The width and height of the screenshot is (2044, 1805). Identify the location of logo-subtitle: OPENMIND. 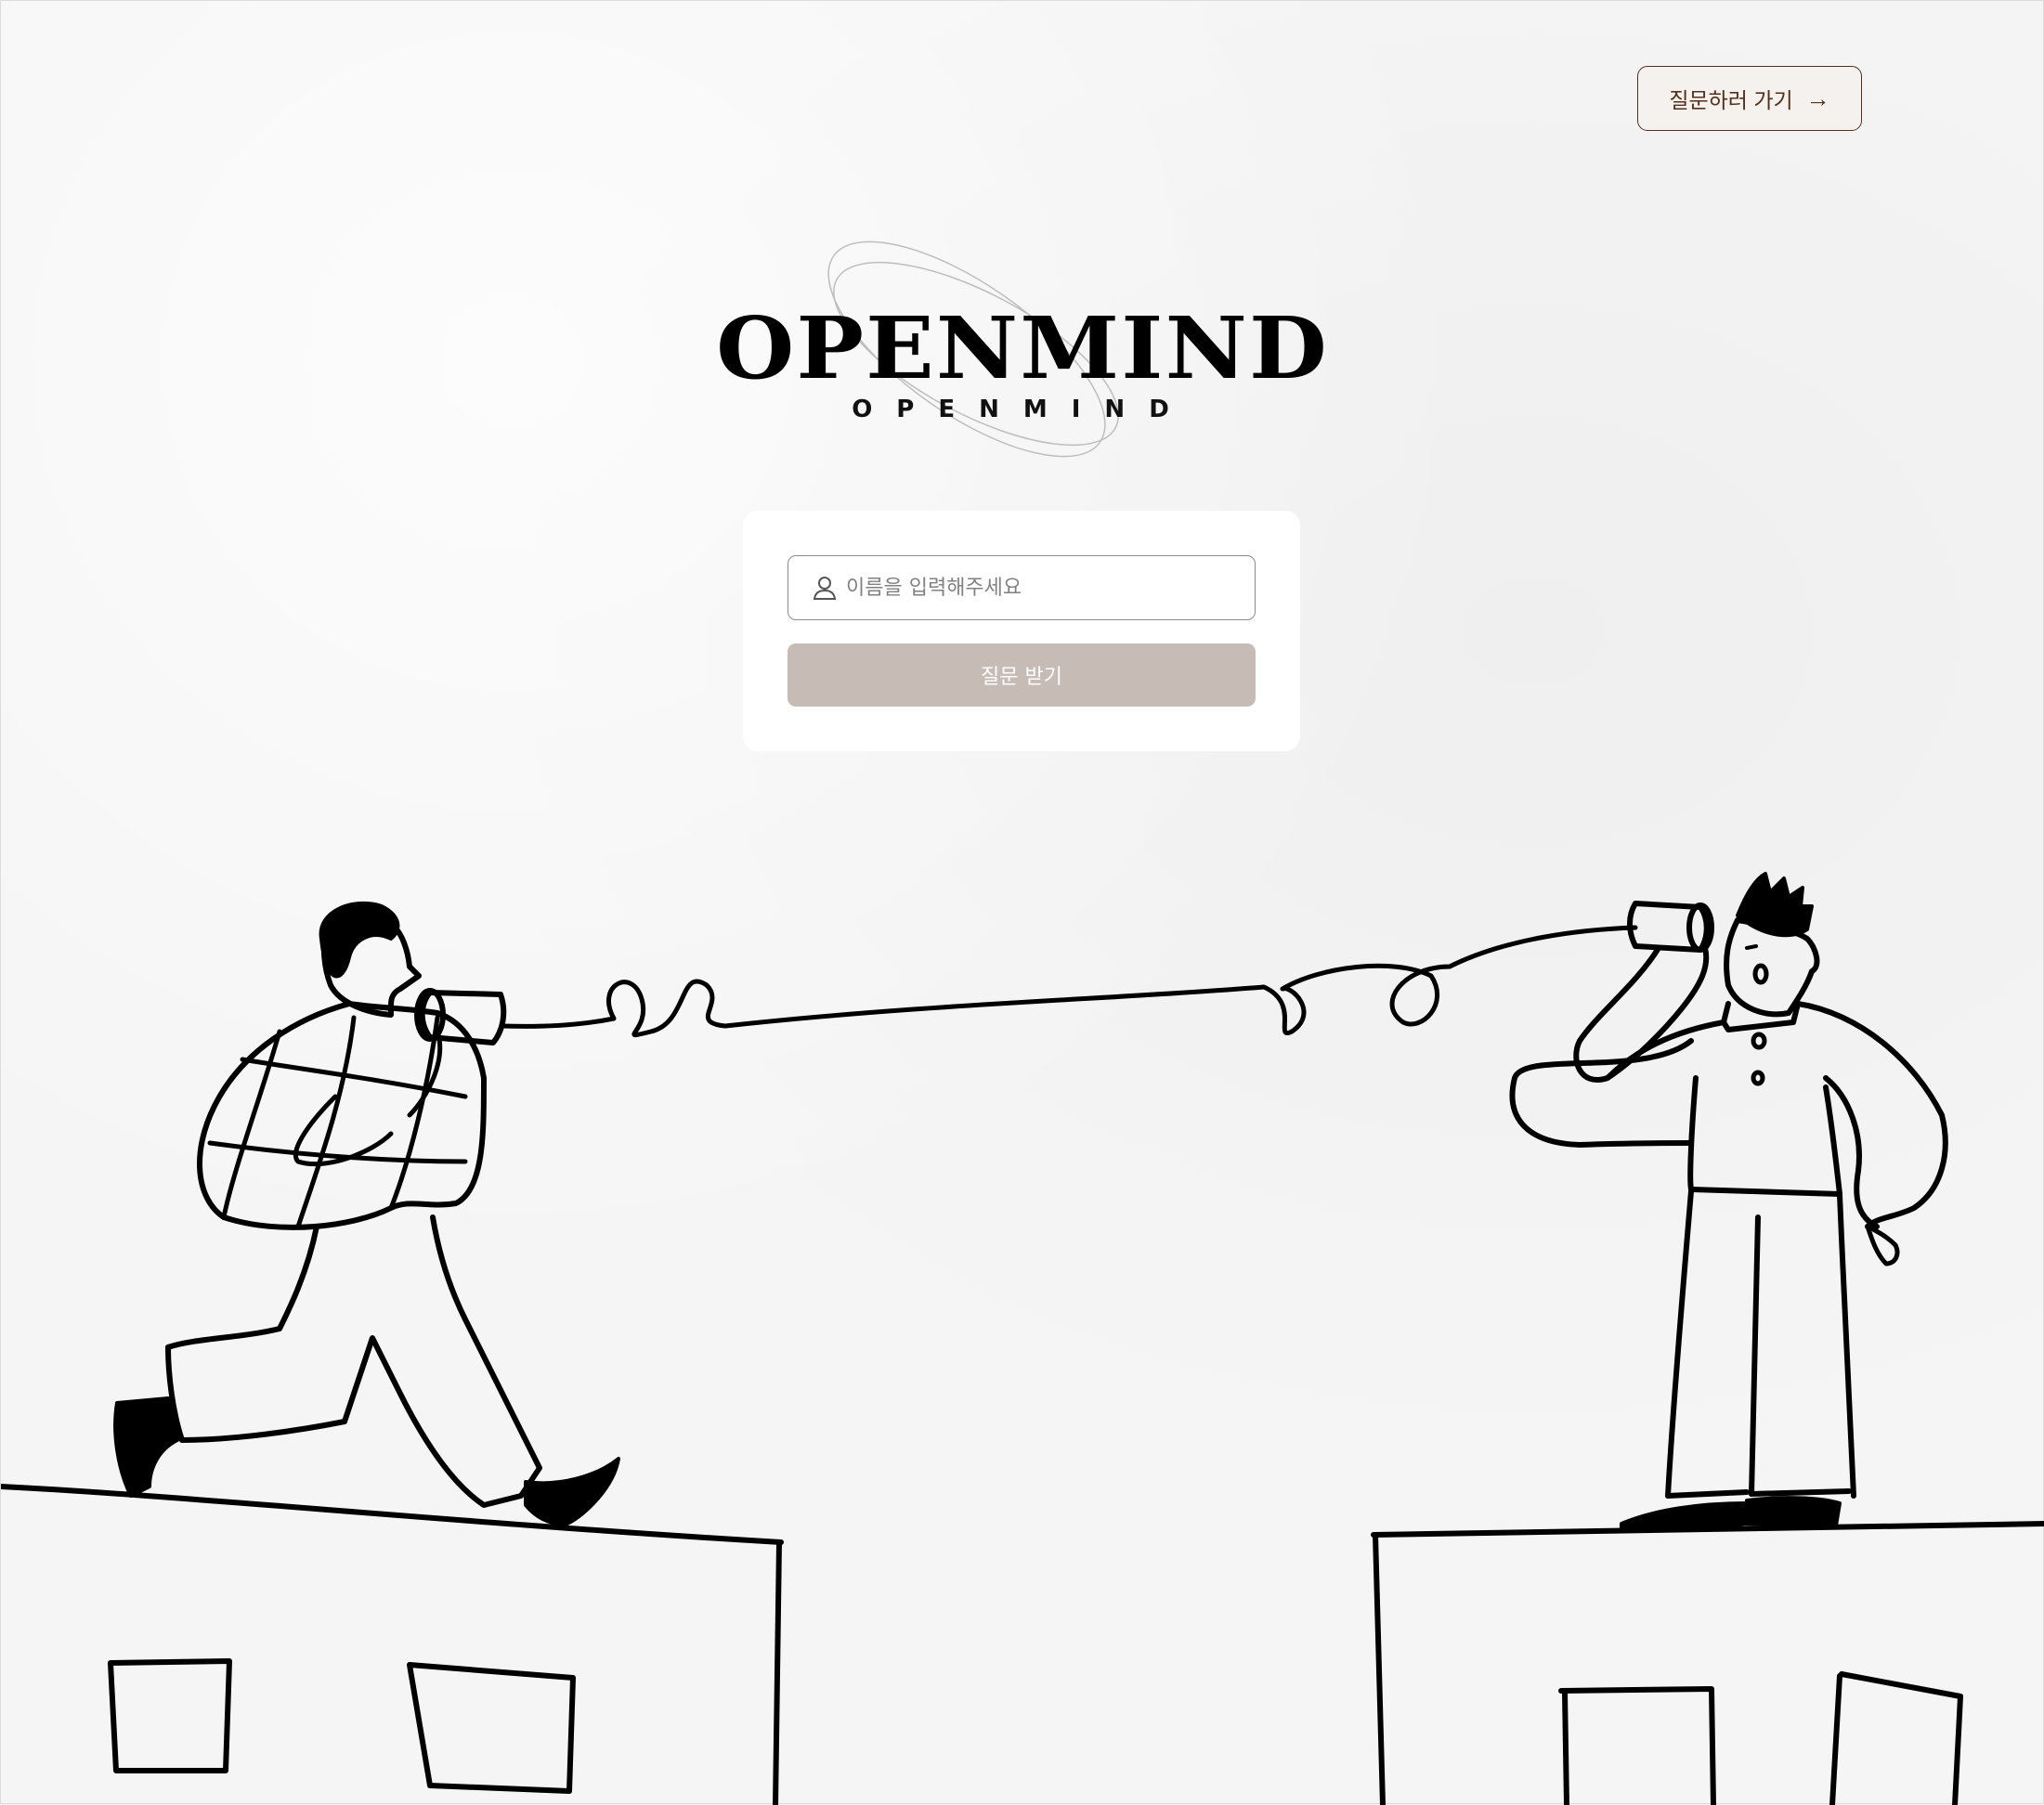
(1023, 410).